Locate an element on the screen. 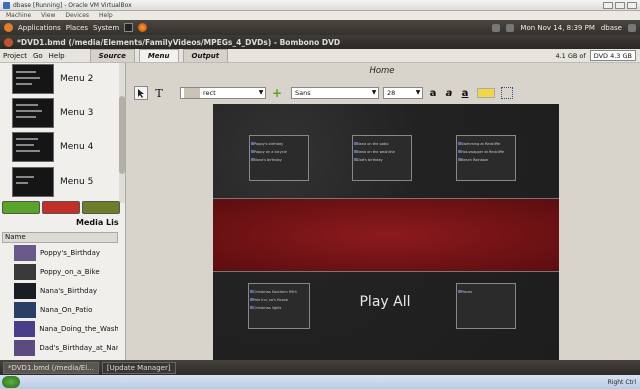 The image size is (640, 389). menu-list-scrollbar is located at coordinates (122, 133).